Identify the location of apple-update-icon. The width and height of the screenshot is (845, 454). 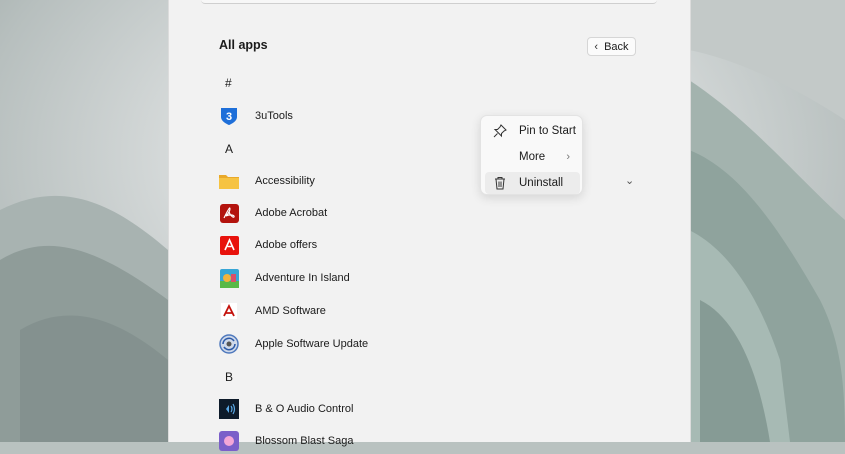
(229, 344).